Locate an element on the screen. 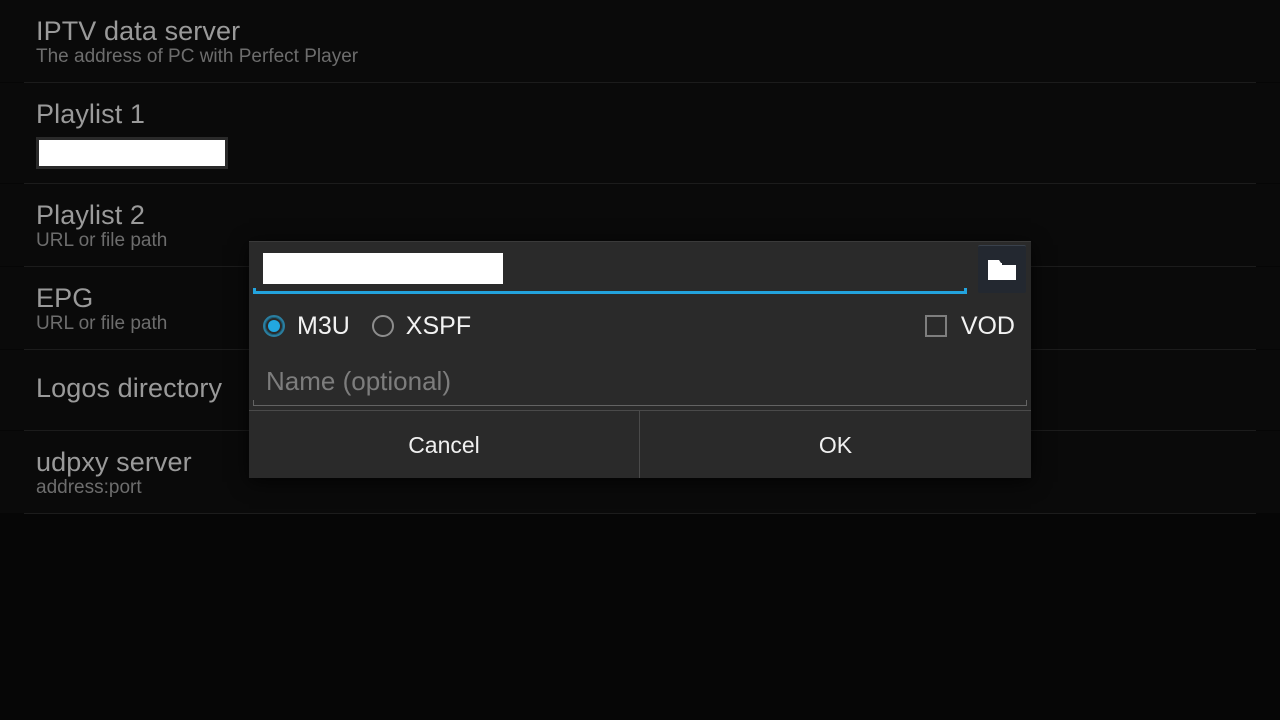 The height and width of the screenshot is (720, 1280). radio-unselected-icon is located at coordinates (382, 326).